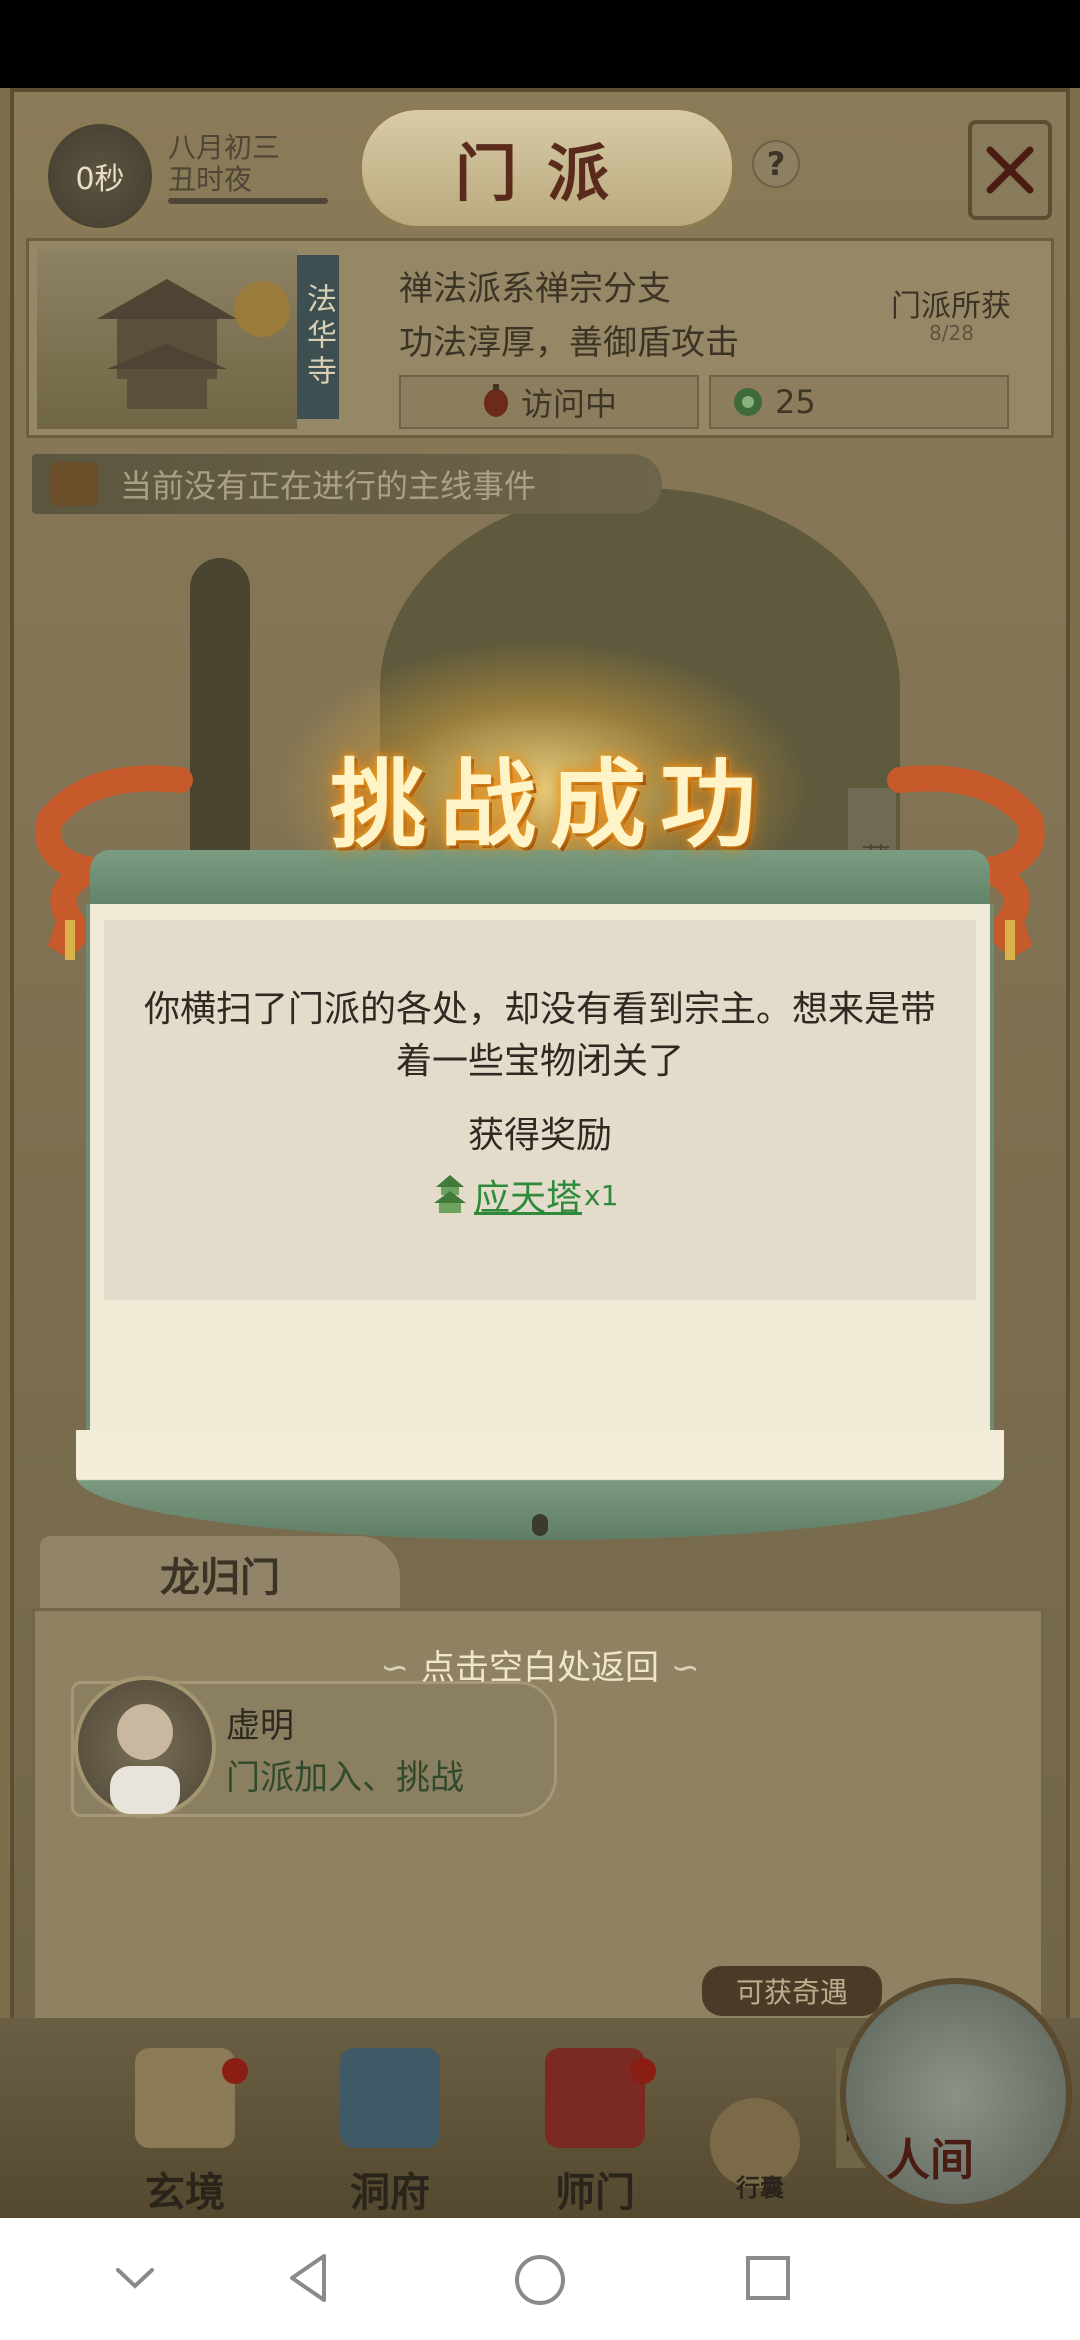  I want to click on system-nav-bar, so click(540, 2279).